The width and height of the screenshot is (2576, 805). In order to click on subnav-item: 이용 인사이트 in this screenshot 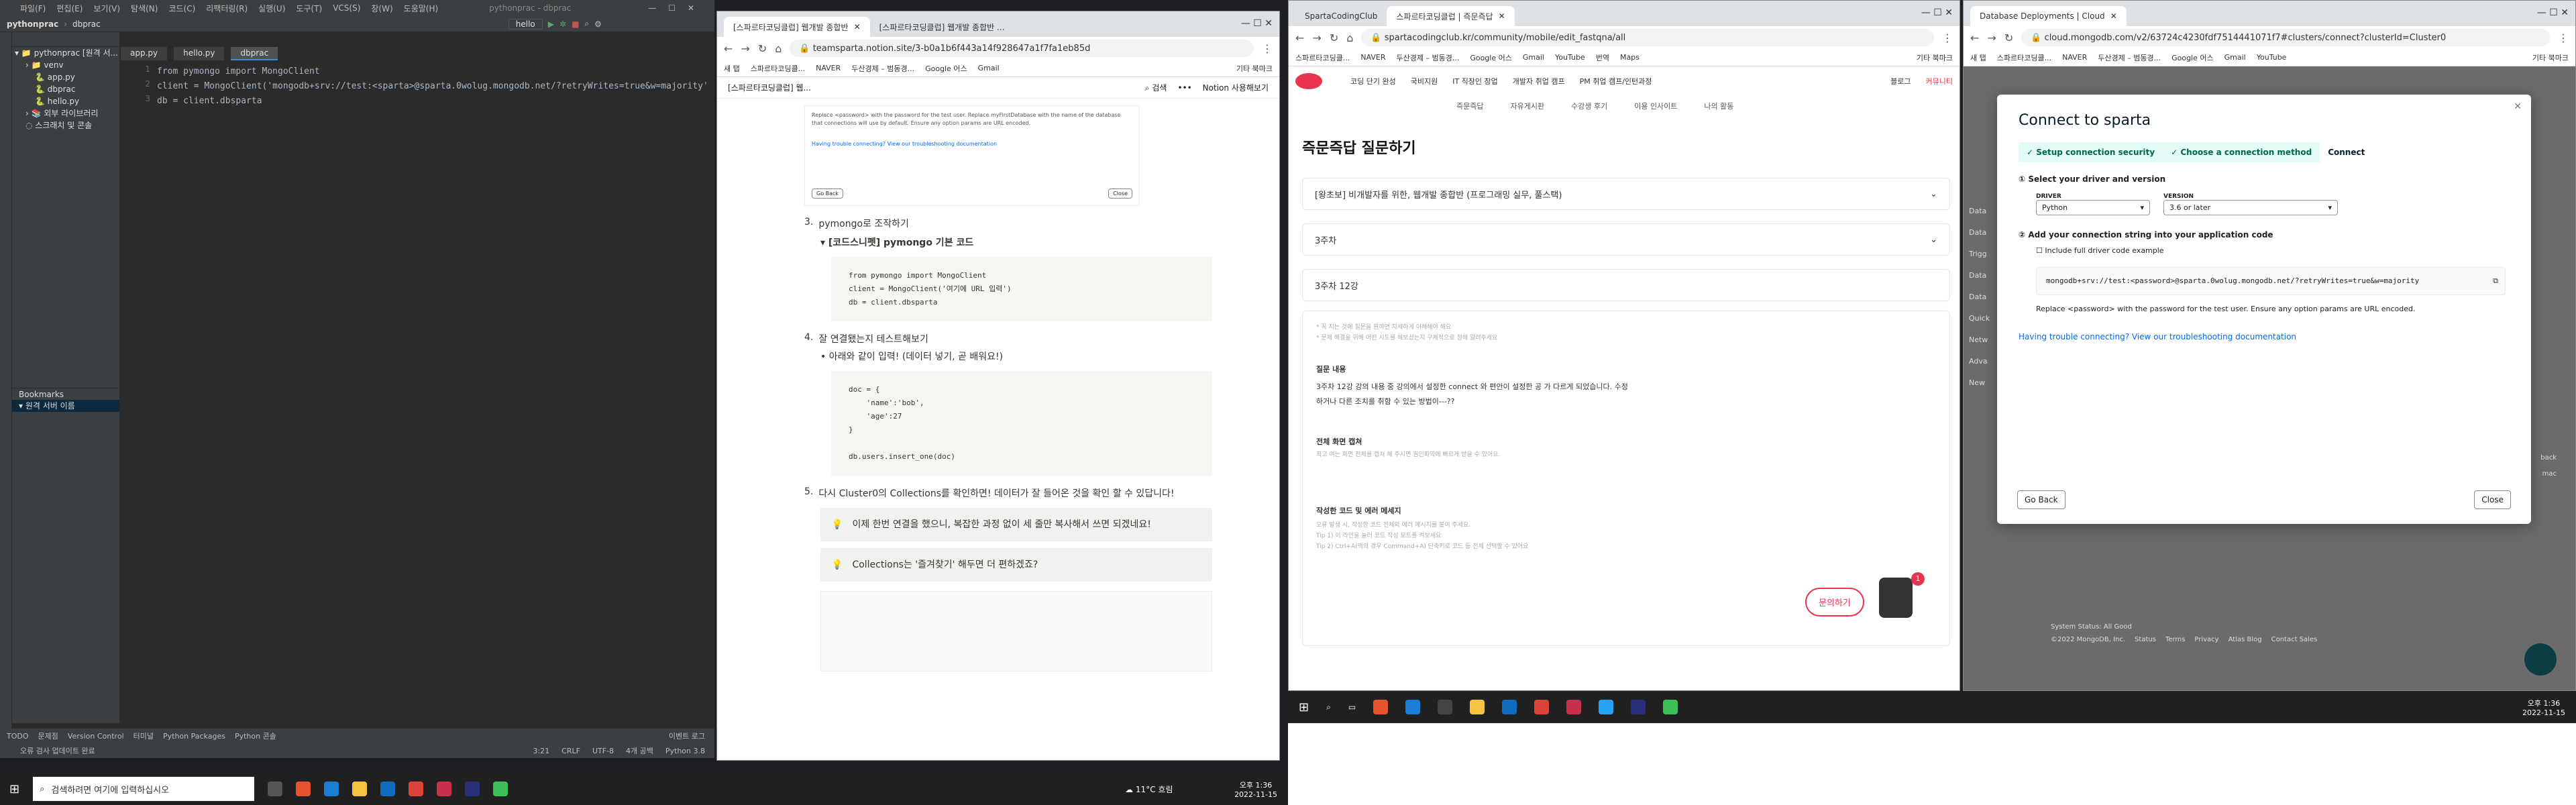, I will do `click(1655, 106)`.